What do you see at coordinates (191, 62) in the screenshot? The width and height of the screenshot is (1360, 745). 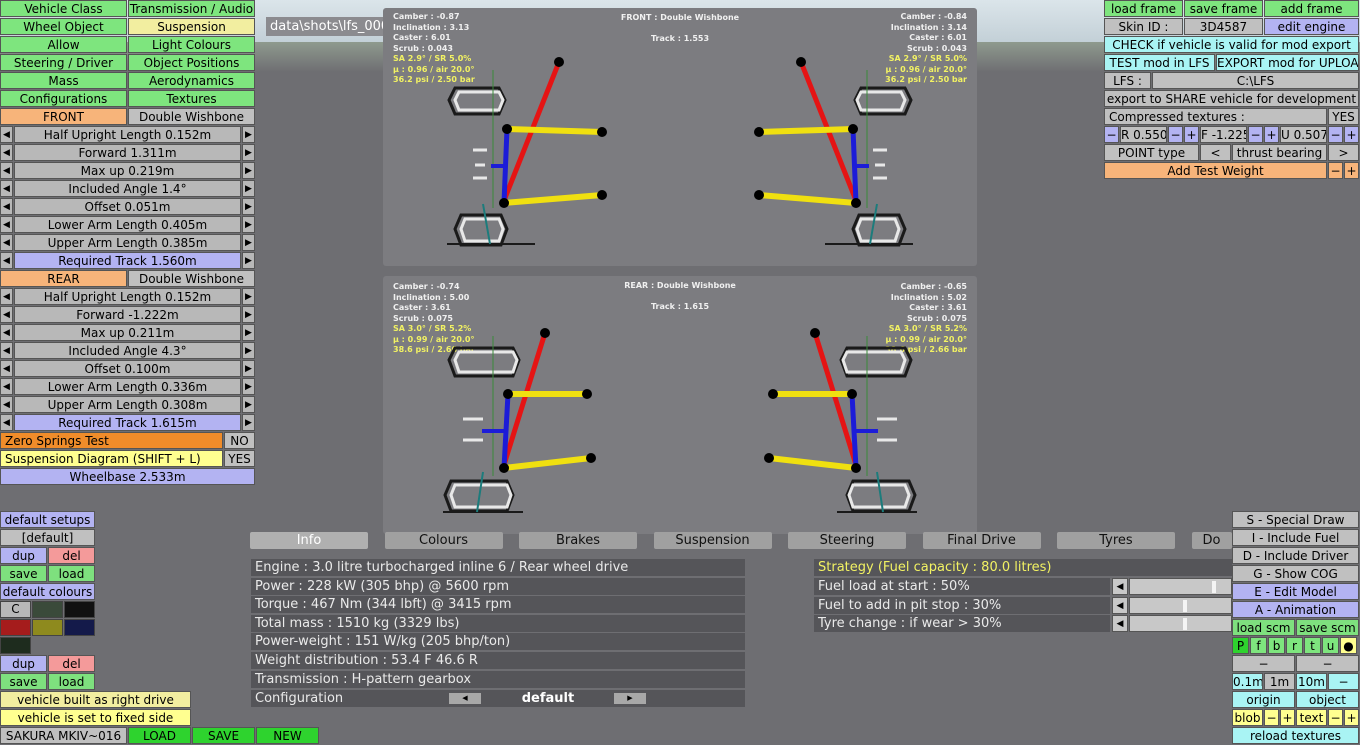 I see `menu-item-7: Object Positions` at bounding box center [191, 62].